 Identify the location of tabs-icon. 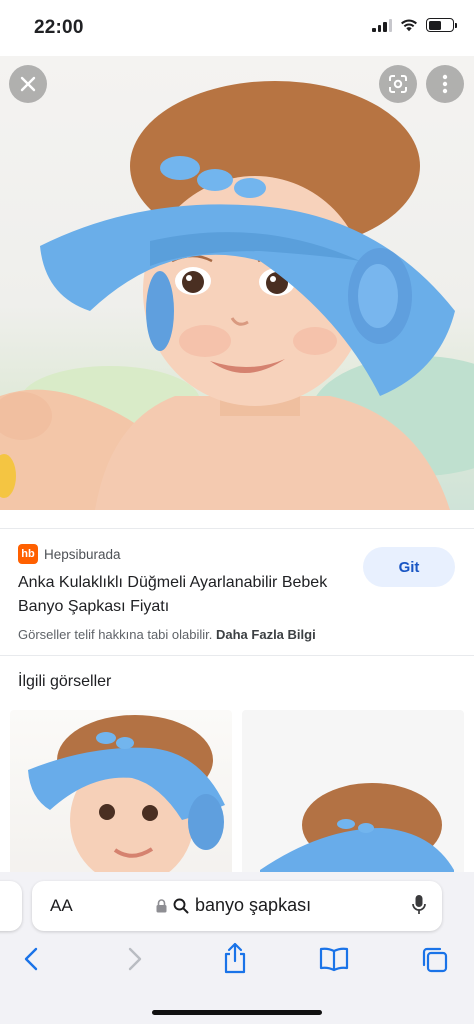
(435, 960).